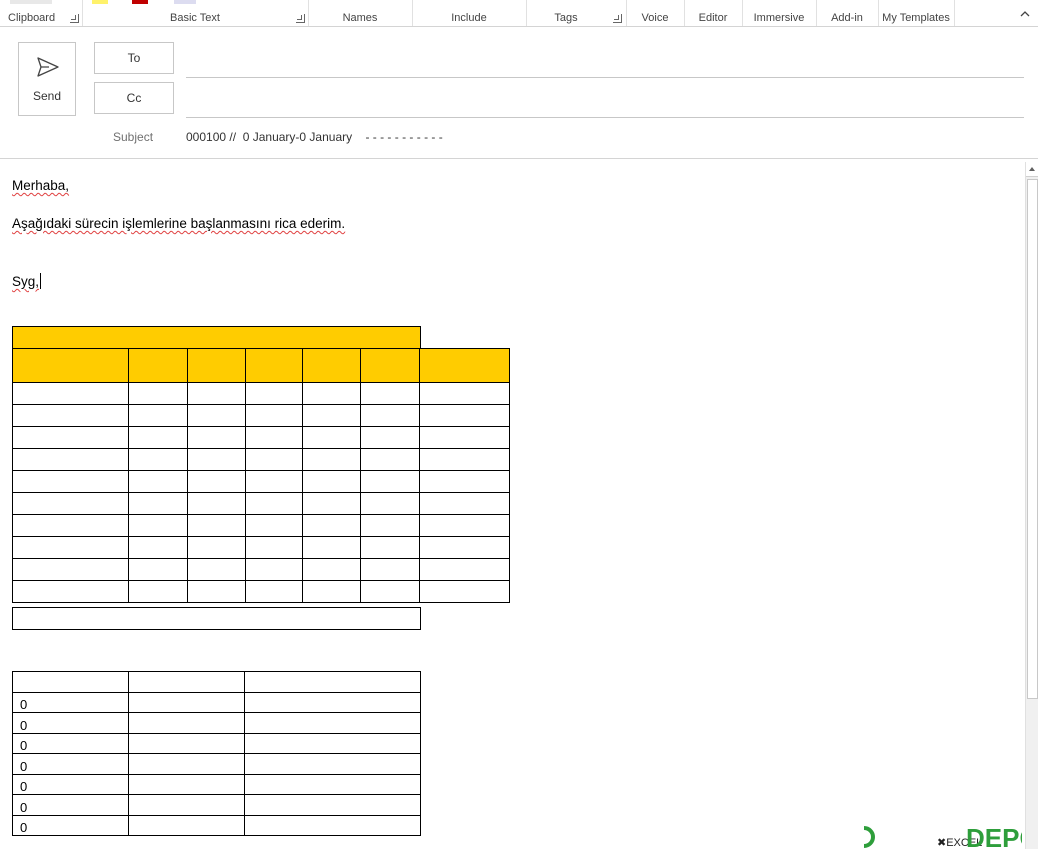 The width and height of the screenshot is (1038, 849). What do you see at coordinates (47, 79) in the screenshot?
I see `send-button: Send` at bounding box center [47, 79].